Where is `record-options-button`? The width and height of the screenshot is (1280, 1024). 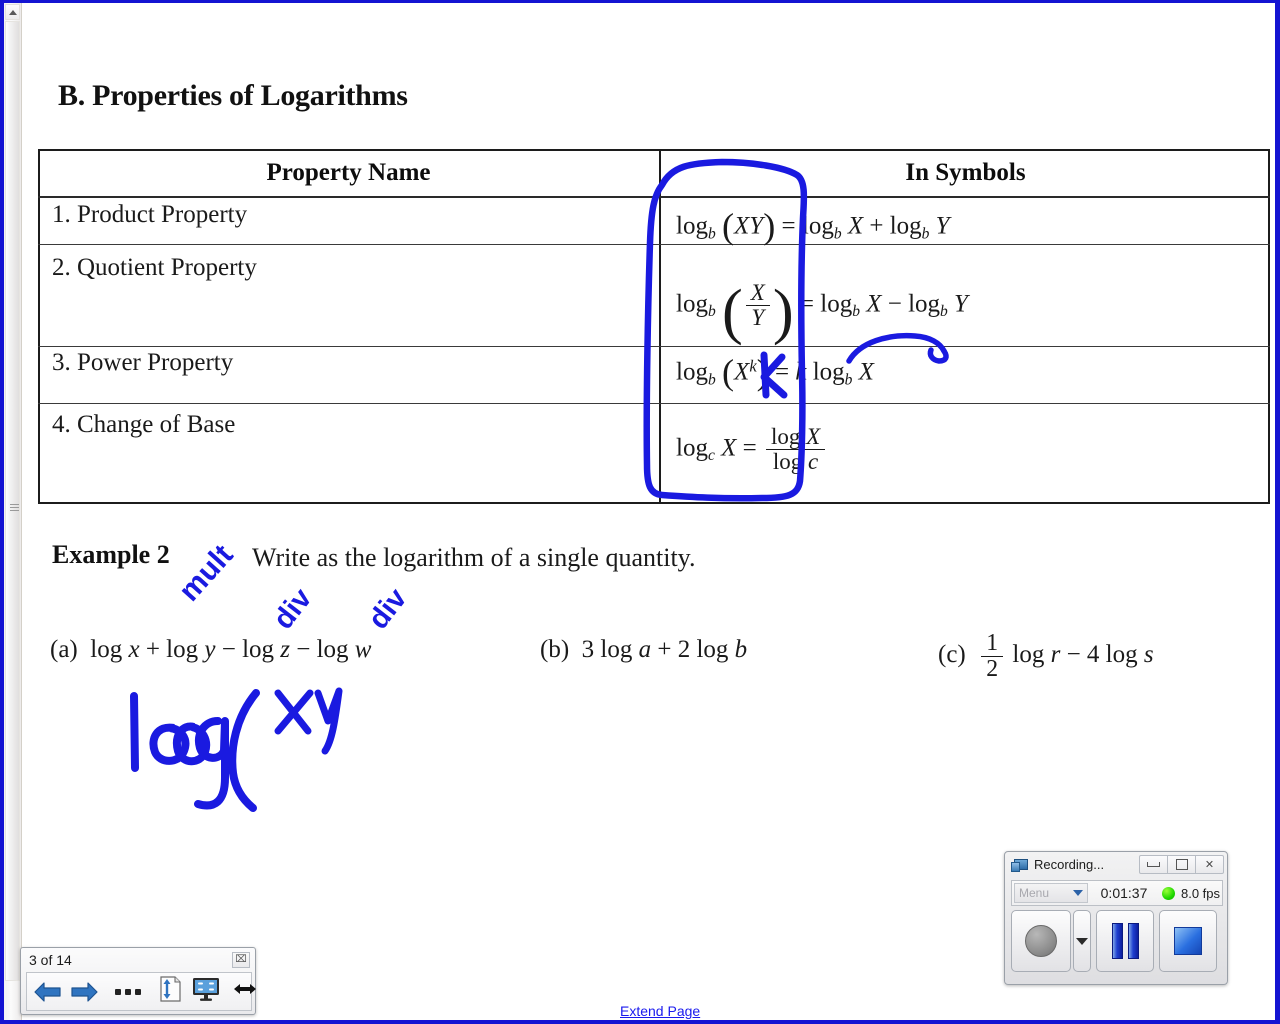 record-options-button is located at coordinates (1082, 941).